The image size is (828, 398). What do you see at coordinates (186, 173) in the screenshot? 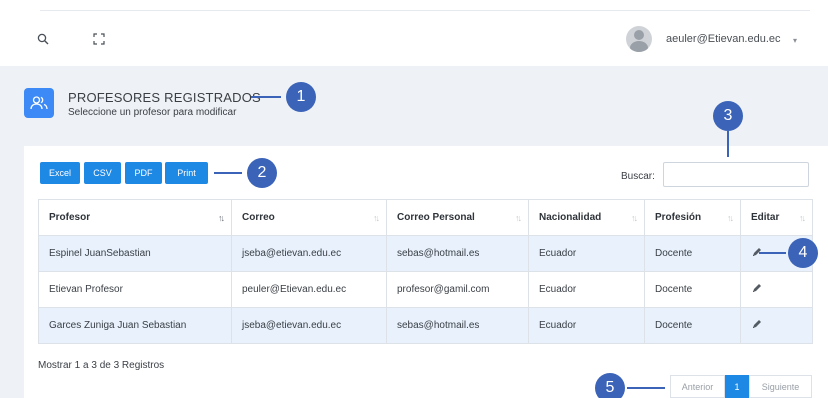
I see `print-button: Print` at bounding box center [186, 173].